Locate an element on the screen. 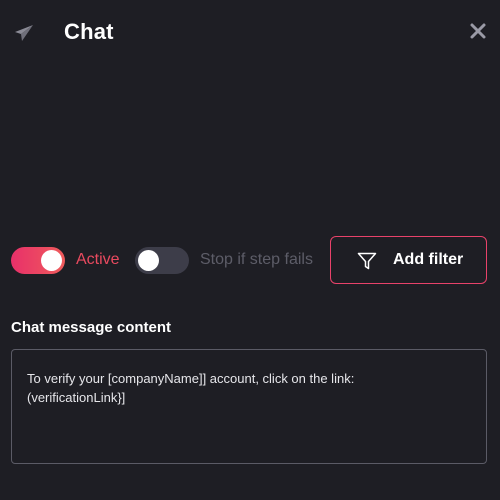 The image size is (500, 500). add-filter-label: Add filter is located at coordinates (428, 259).